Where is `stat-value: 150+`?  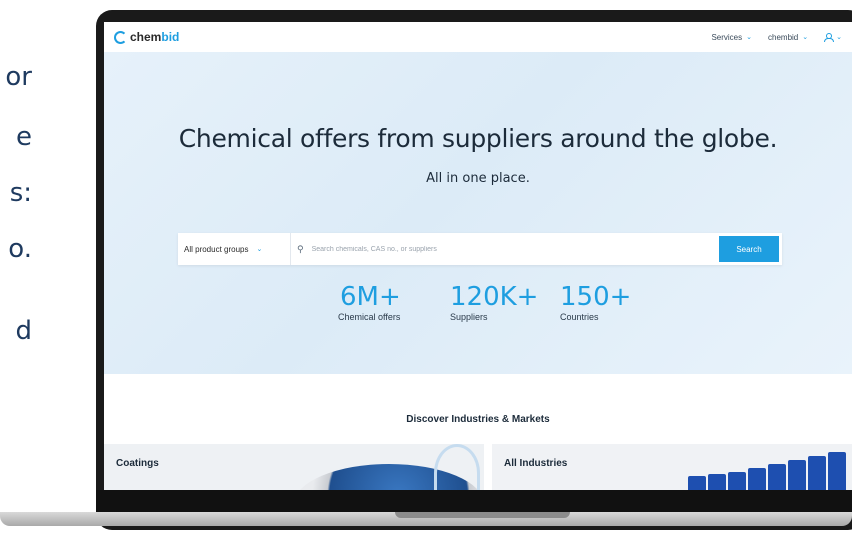 stat-value: 150+ is located at coordinates (596, 297).